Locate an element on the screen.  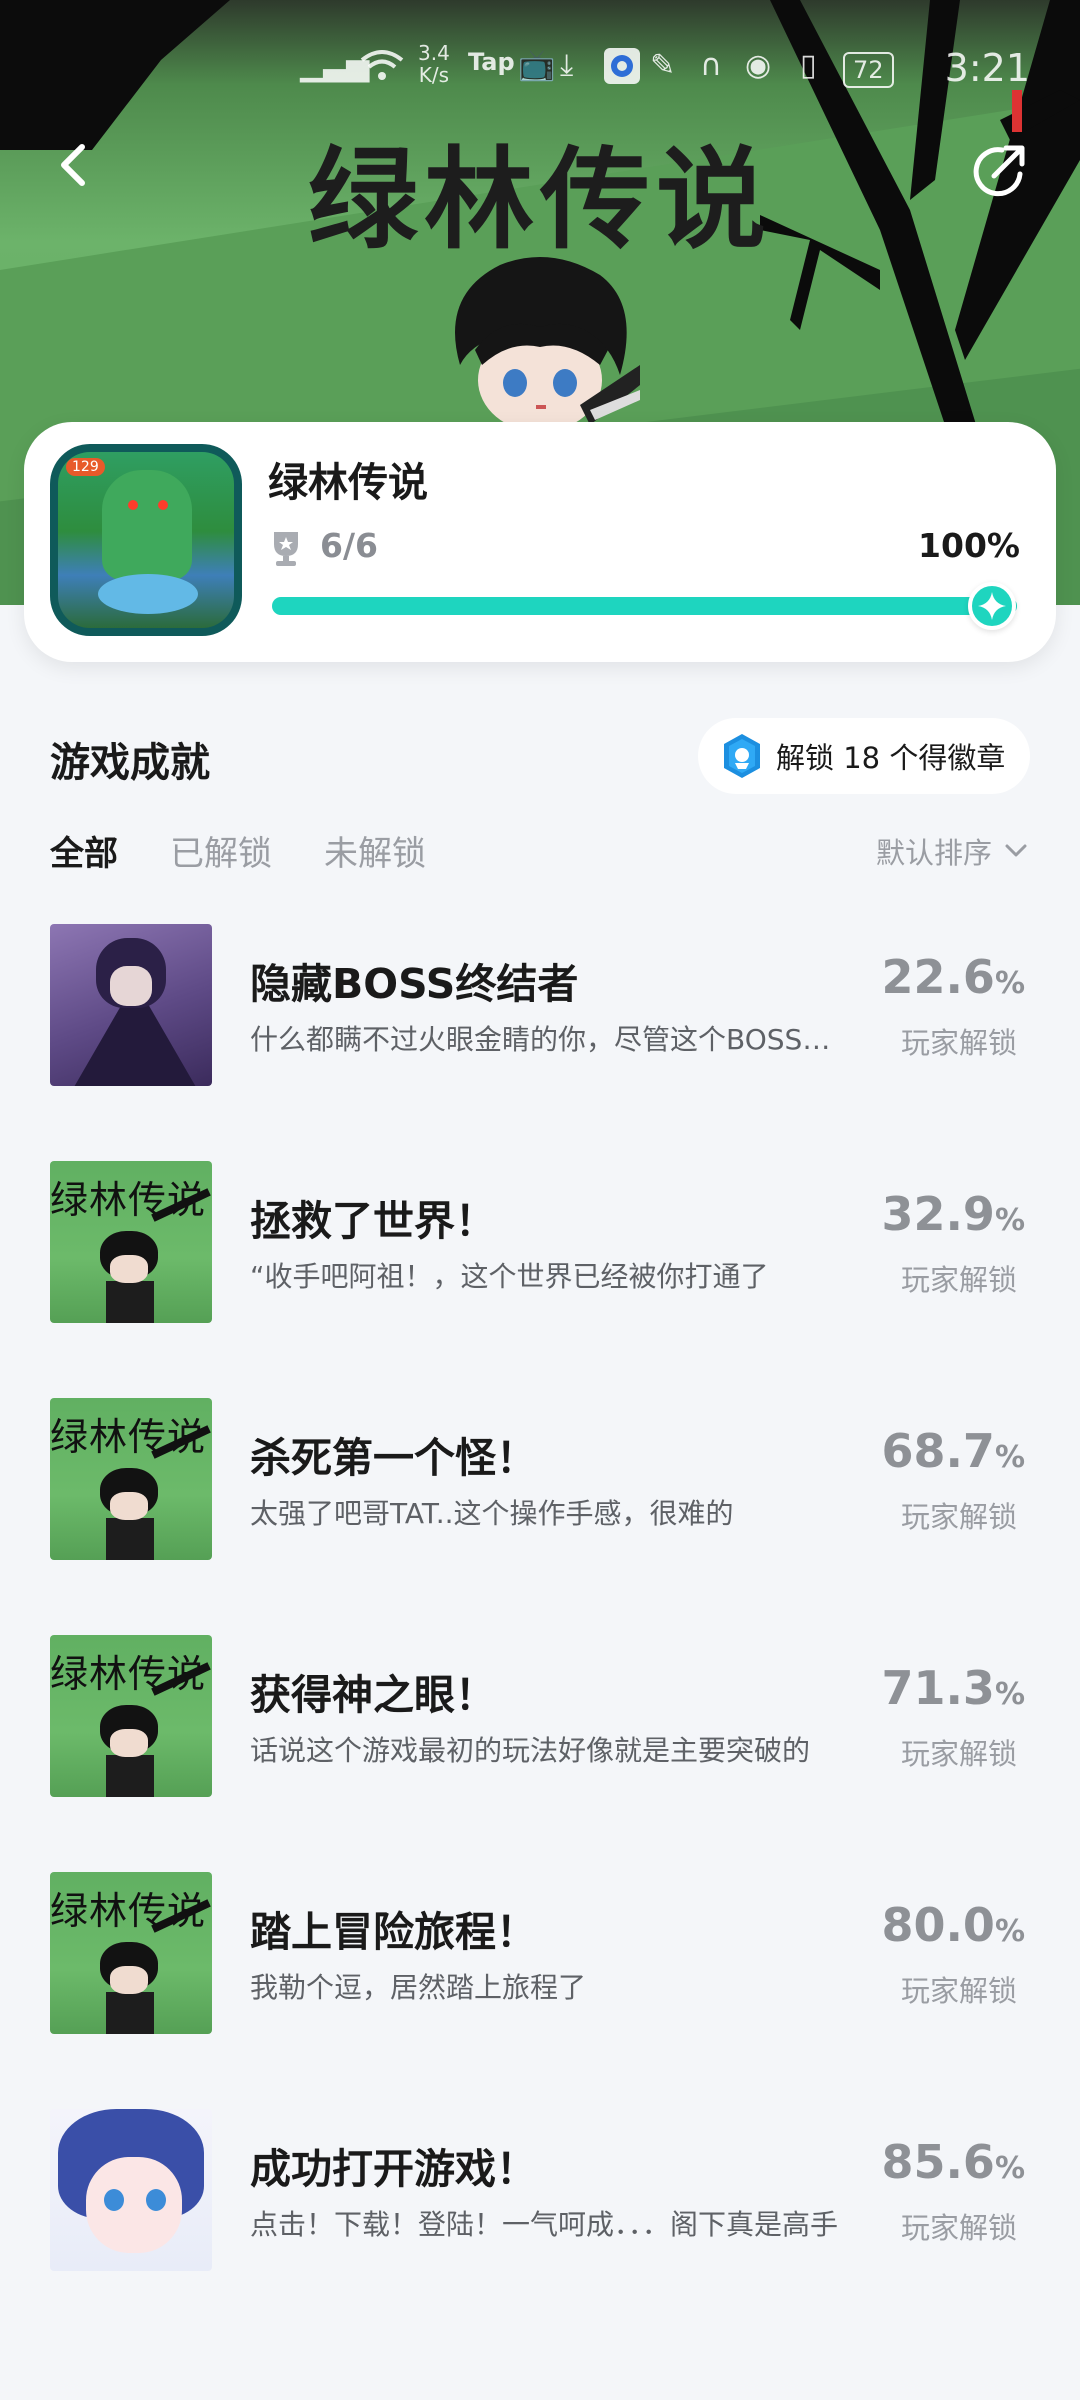
progress-fill is located at coordinates (644, 606).